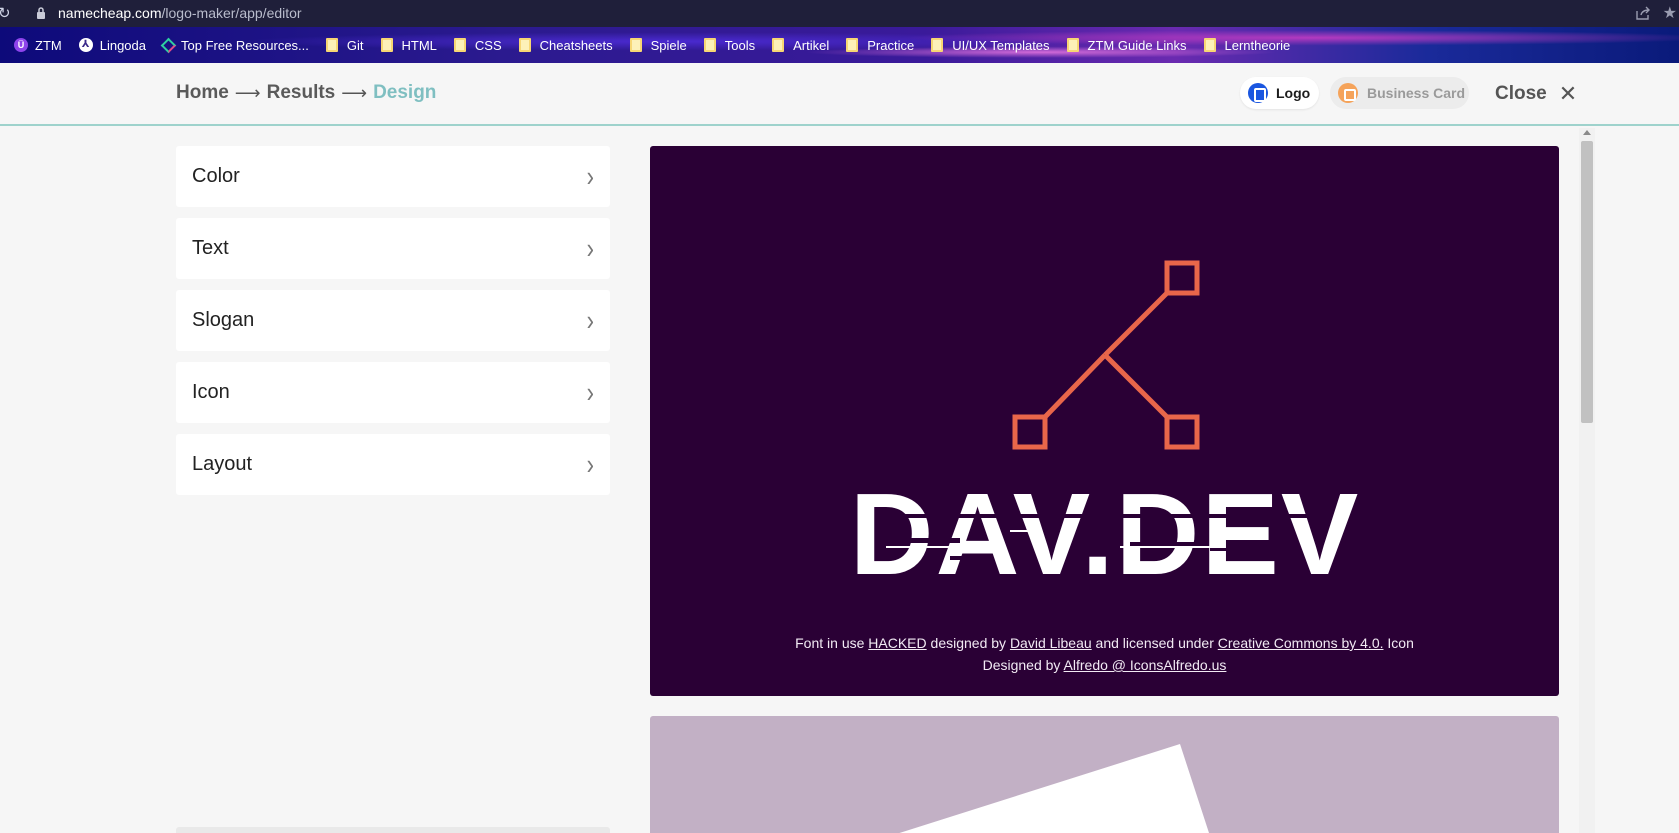 The image size is (1679, 833). What do you see at coordinates (21, 45) in the screenshot?
I see `ztm-icon: Ü` at bounding box center [21, 45].